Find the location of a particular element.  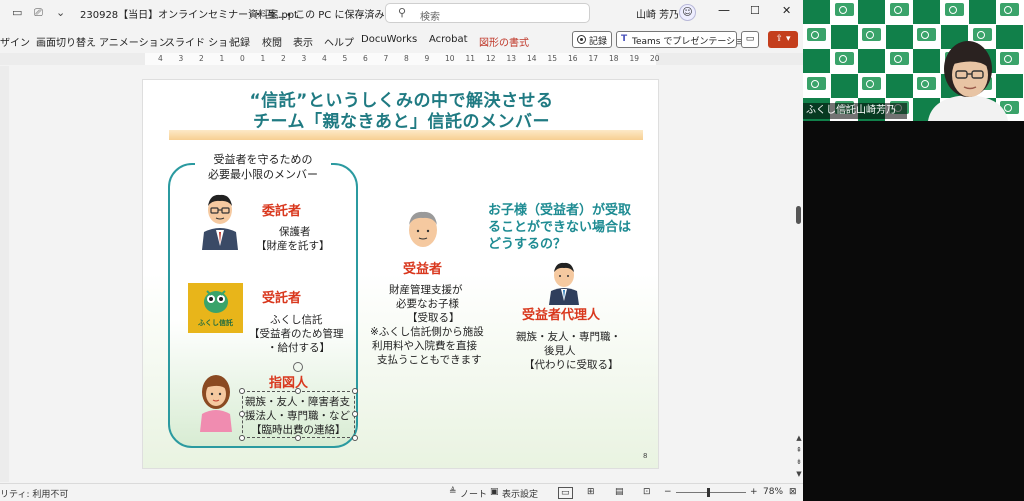

slideshow-from-beginning-icon: ⎚ is located at coordinates (38, 13).